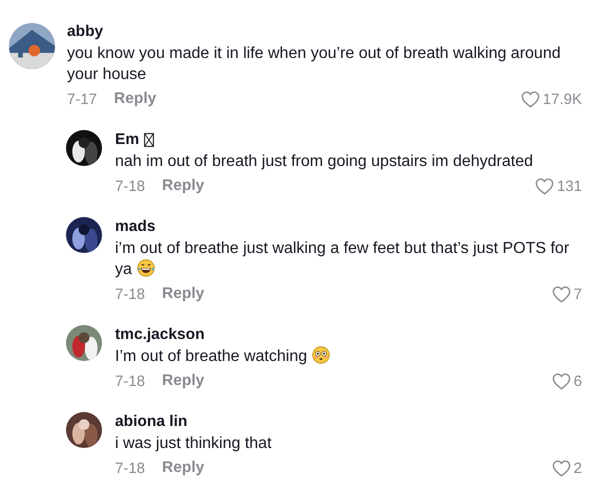  I want to click on like-count: 7, so click(578, 294).